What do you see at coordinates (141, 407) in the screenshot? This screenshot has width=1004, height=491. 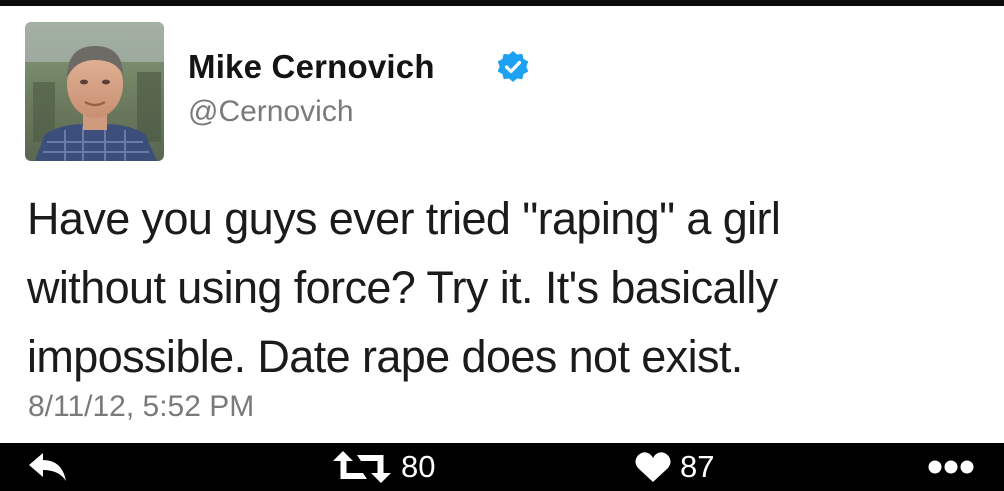 I see `tweet-timestamp: 8/11/12, 5:52 PM` at bounding box center [141, 407].